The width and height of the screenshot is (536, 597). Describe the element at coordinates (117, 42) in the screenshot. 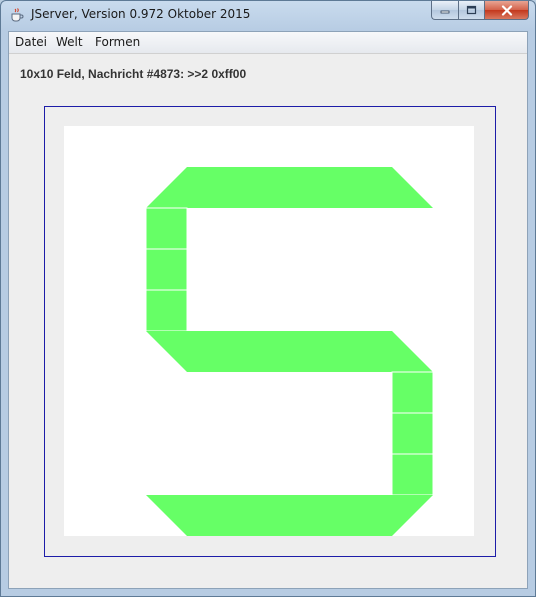

I see `menu-formen: Formen` at that location.